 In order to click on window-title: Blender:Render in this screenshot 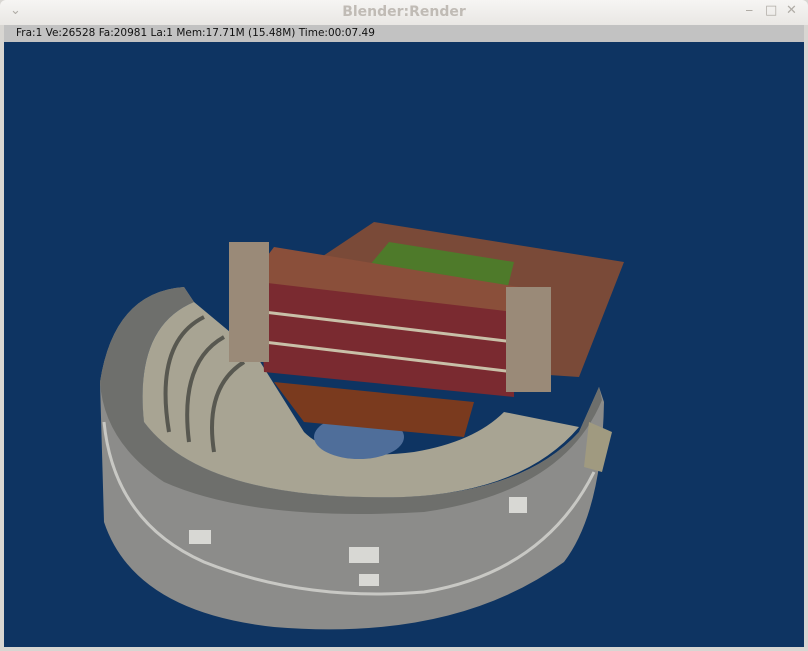, I will do `click(404, 12)`.